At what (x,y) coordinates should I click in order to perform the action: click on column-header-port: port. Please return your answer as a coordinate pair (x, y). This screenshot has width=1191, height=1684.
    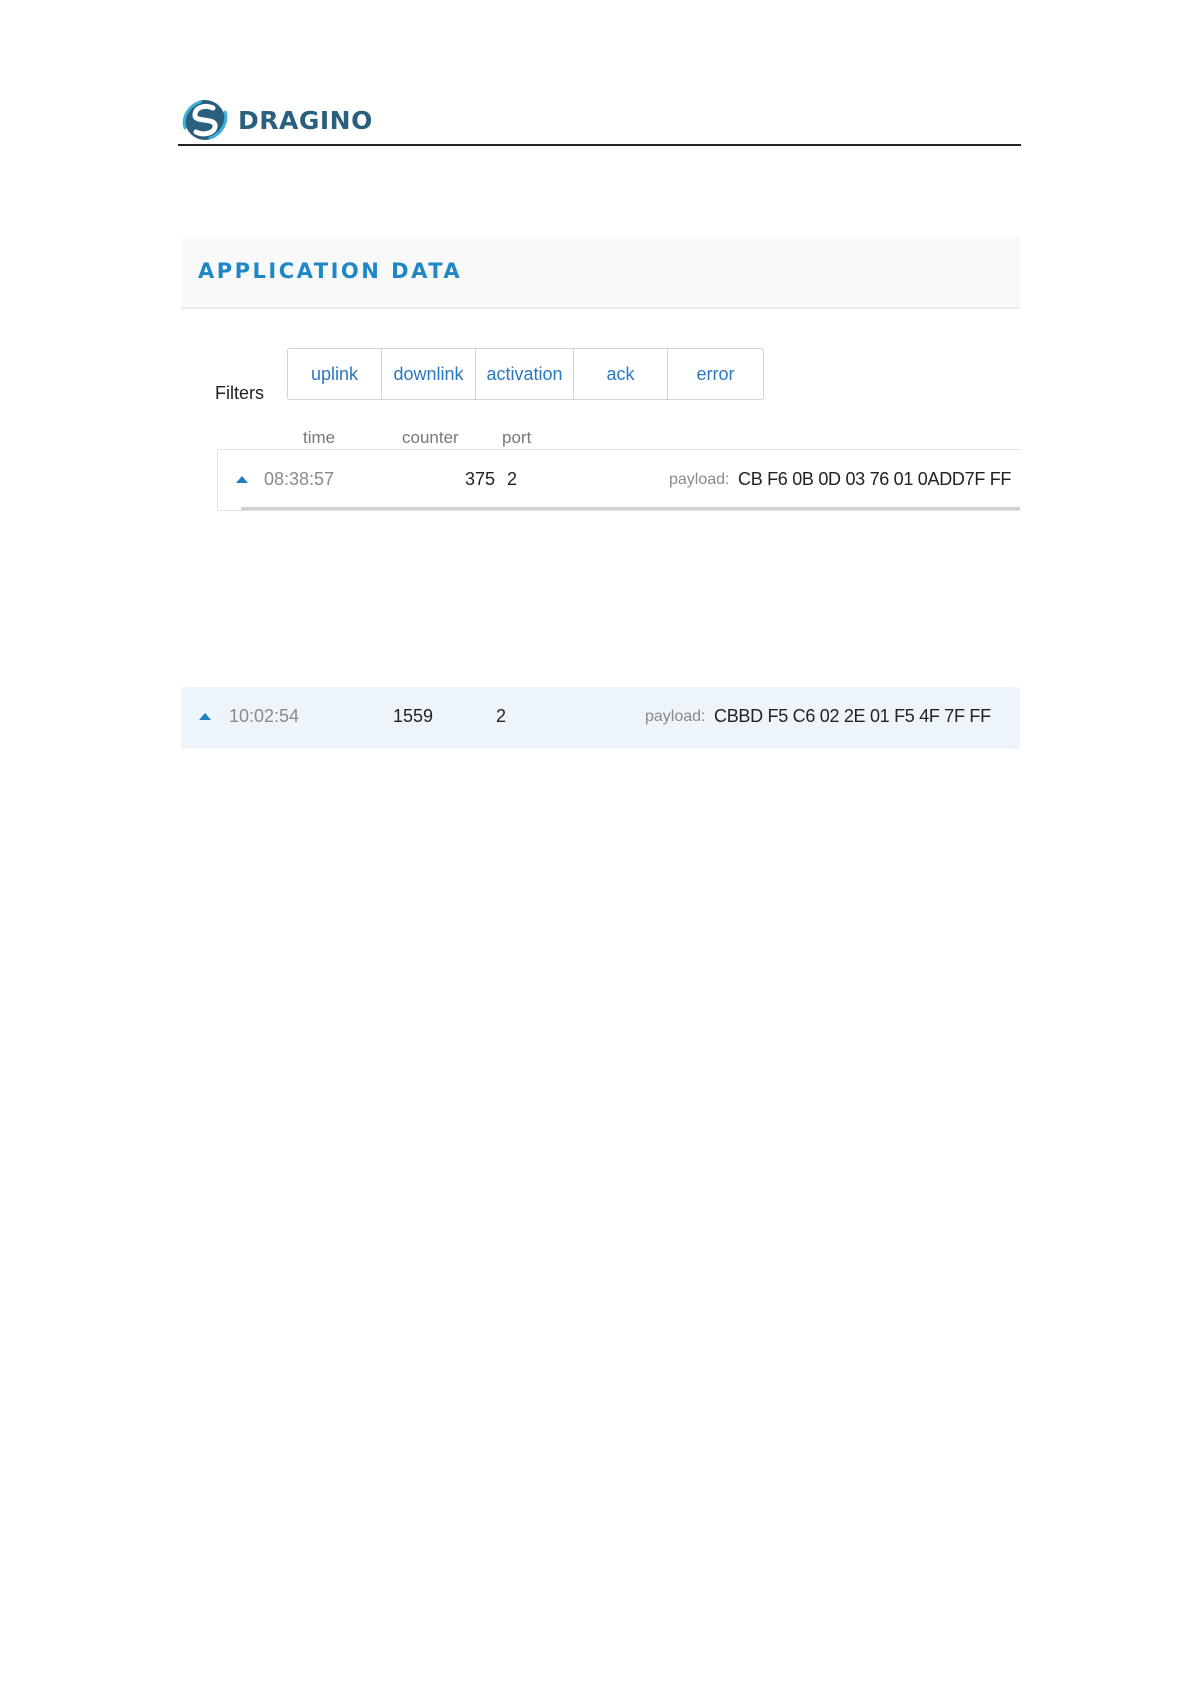
    Looking at the image, I should click on (517, 437).